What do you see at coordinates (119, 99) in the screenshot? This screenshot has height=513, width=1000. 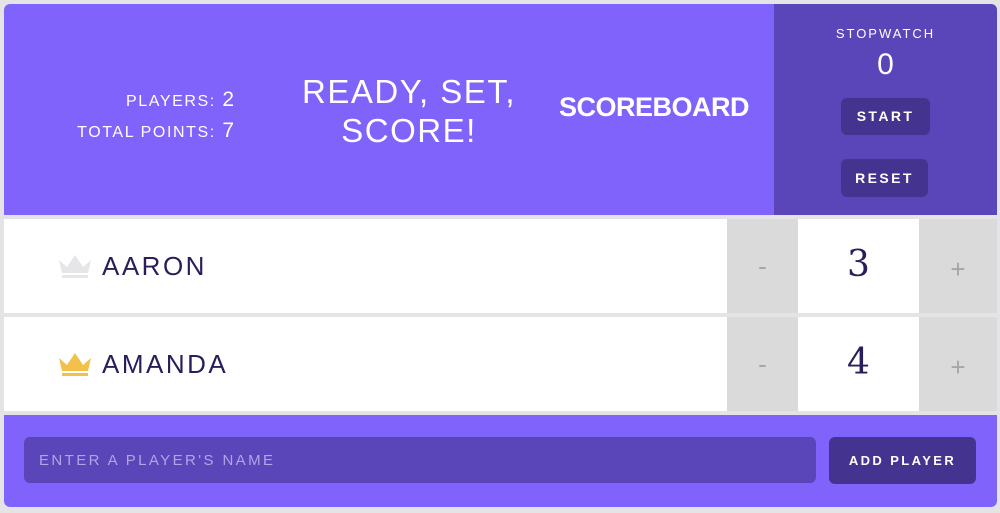 I see `players-stat: PLAYERS: 2` at bounding box center [119, 99].